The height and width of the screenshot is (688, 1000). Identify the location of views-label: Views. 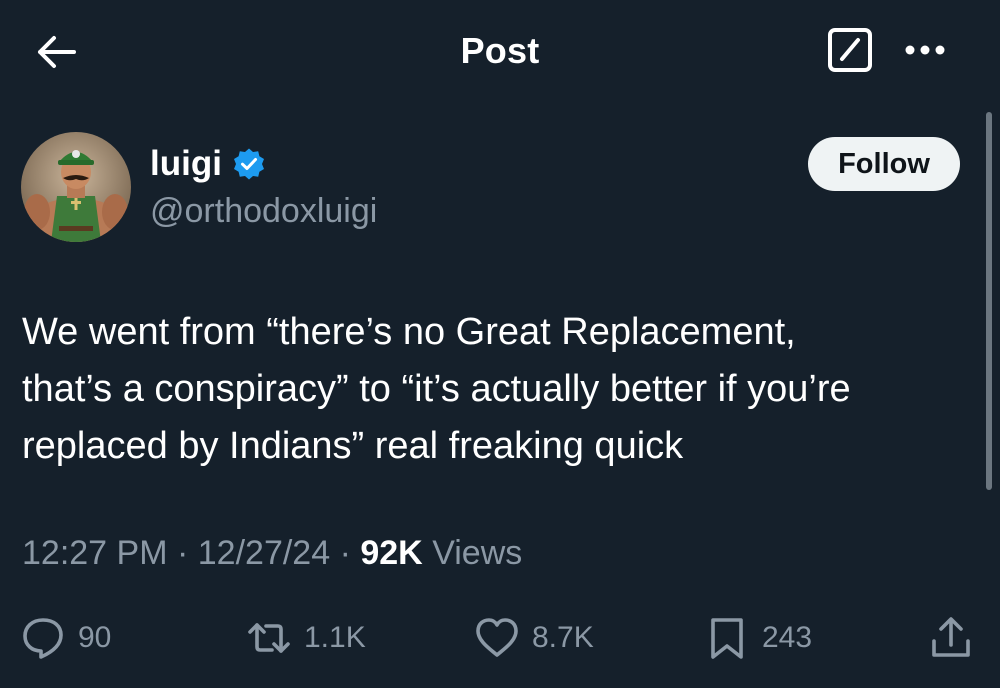
(477, 553).